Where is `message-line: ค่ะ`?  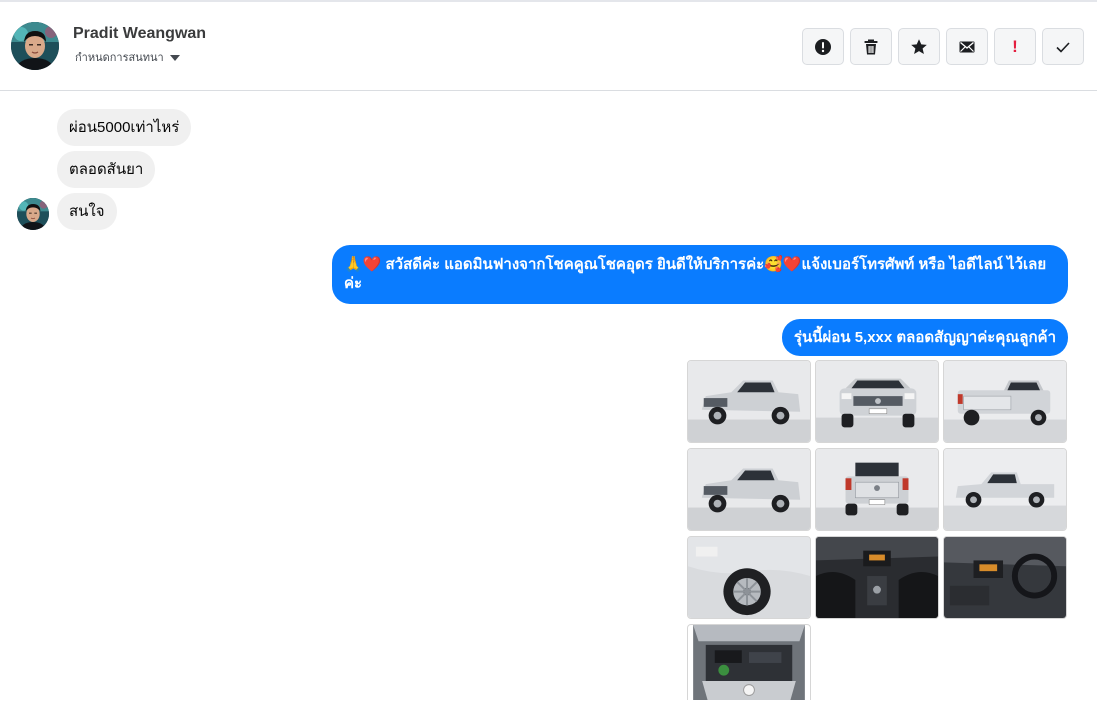
message-line: ค่ะ is located at coordinates (353, 283).